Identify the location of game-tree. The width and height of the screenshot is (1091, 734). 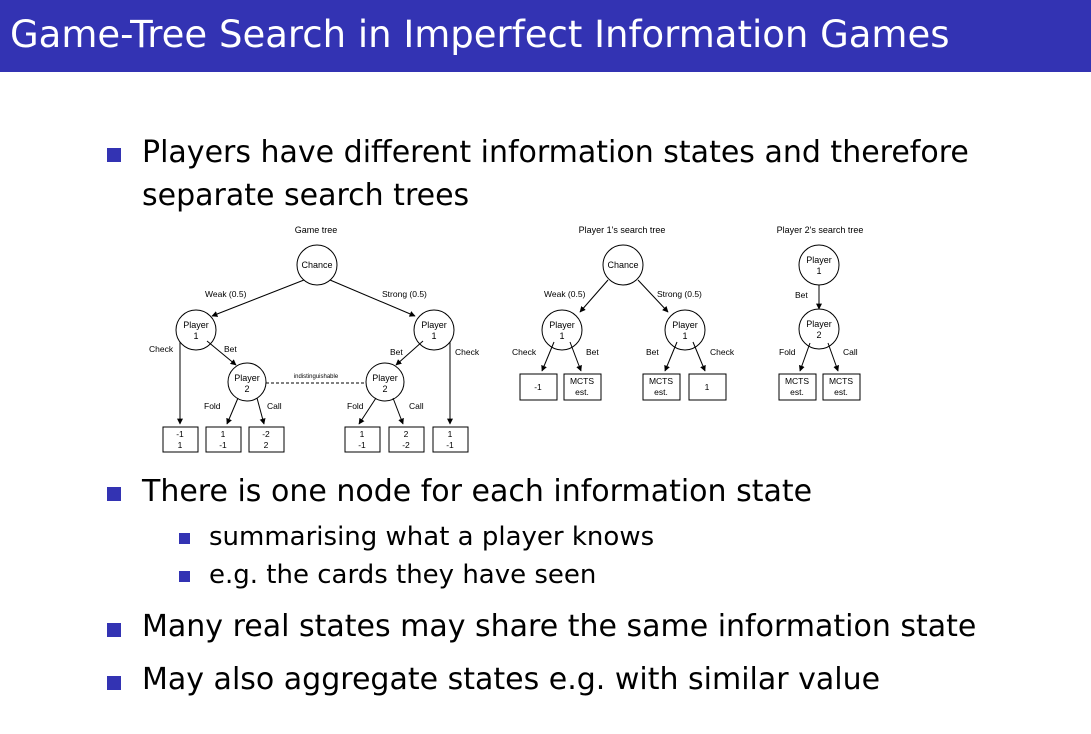
(315, 348).